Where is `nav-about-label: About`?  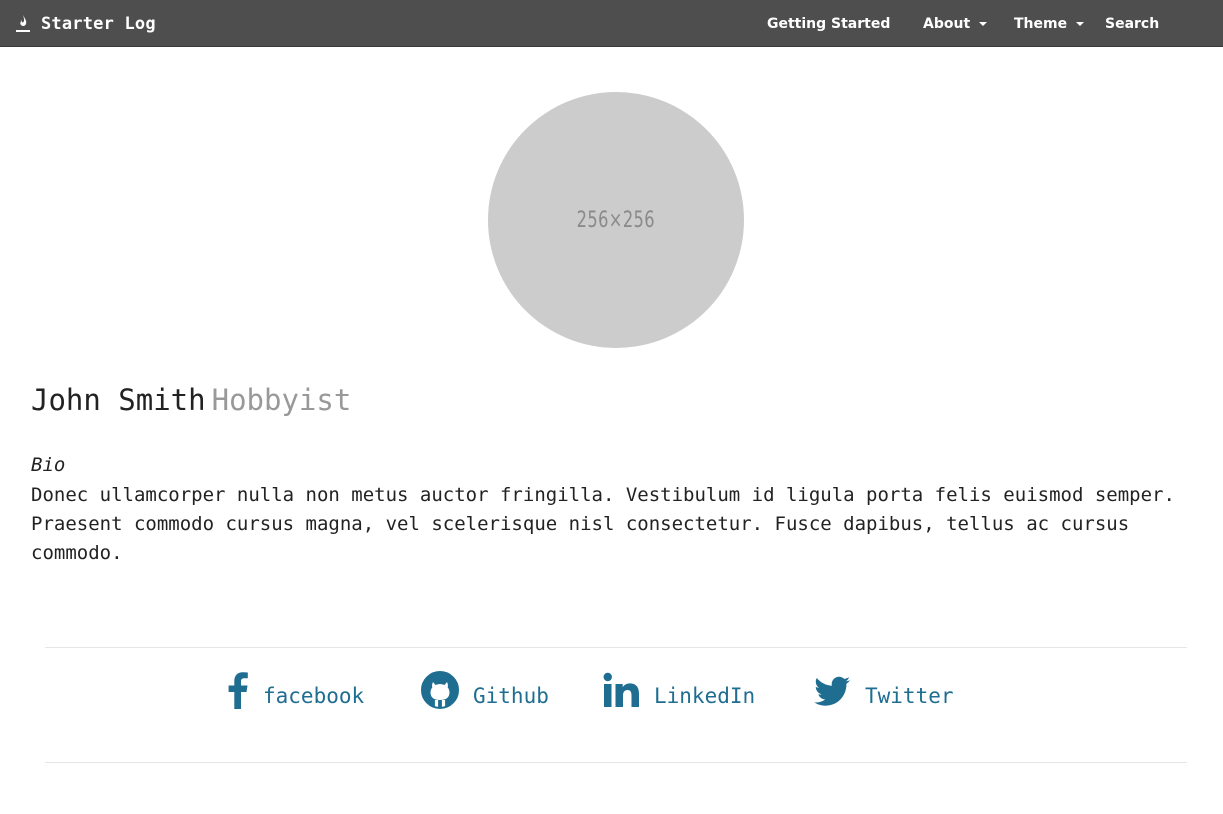 nav-about-label: About is located at coordinates (947, 23).